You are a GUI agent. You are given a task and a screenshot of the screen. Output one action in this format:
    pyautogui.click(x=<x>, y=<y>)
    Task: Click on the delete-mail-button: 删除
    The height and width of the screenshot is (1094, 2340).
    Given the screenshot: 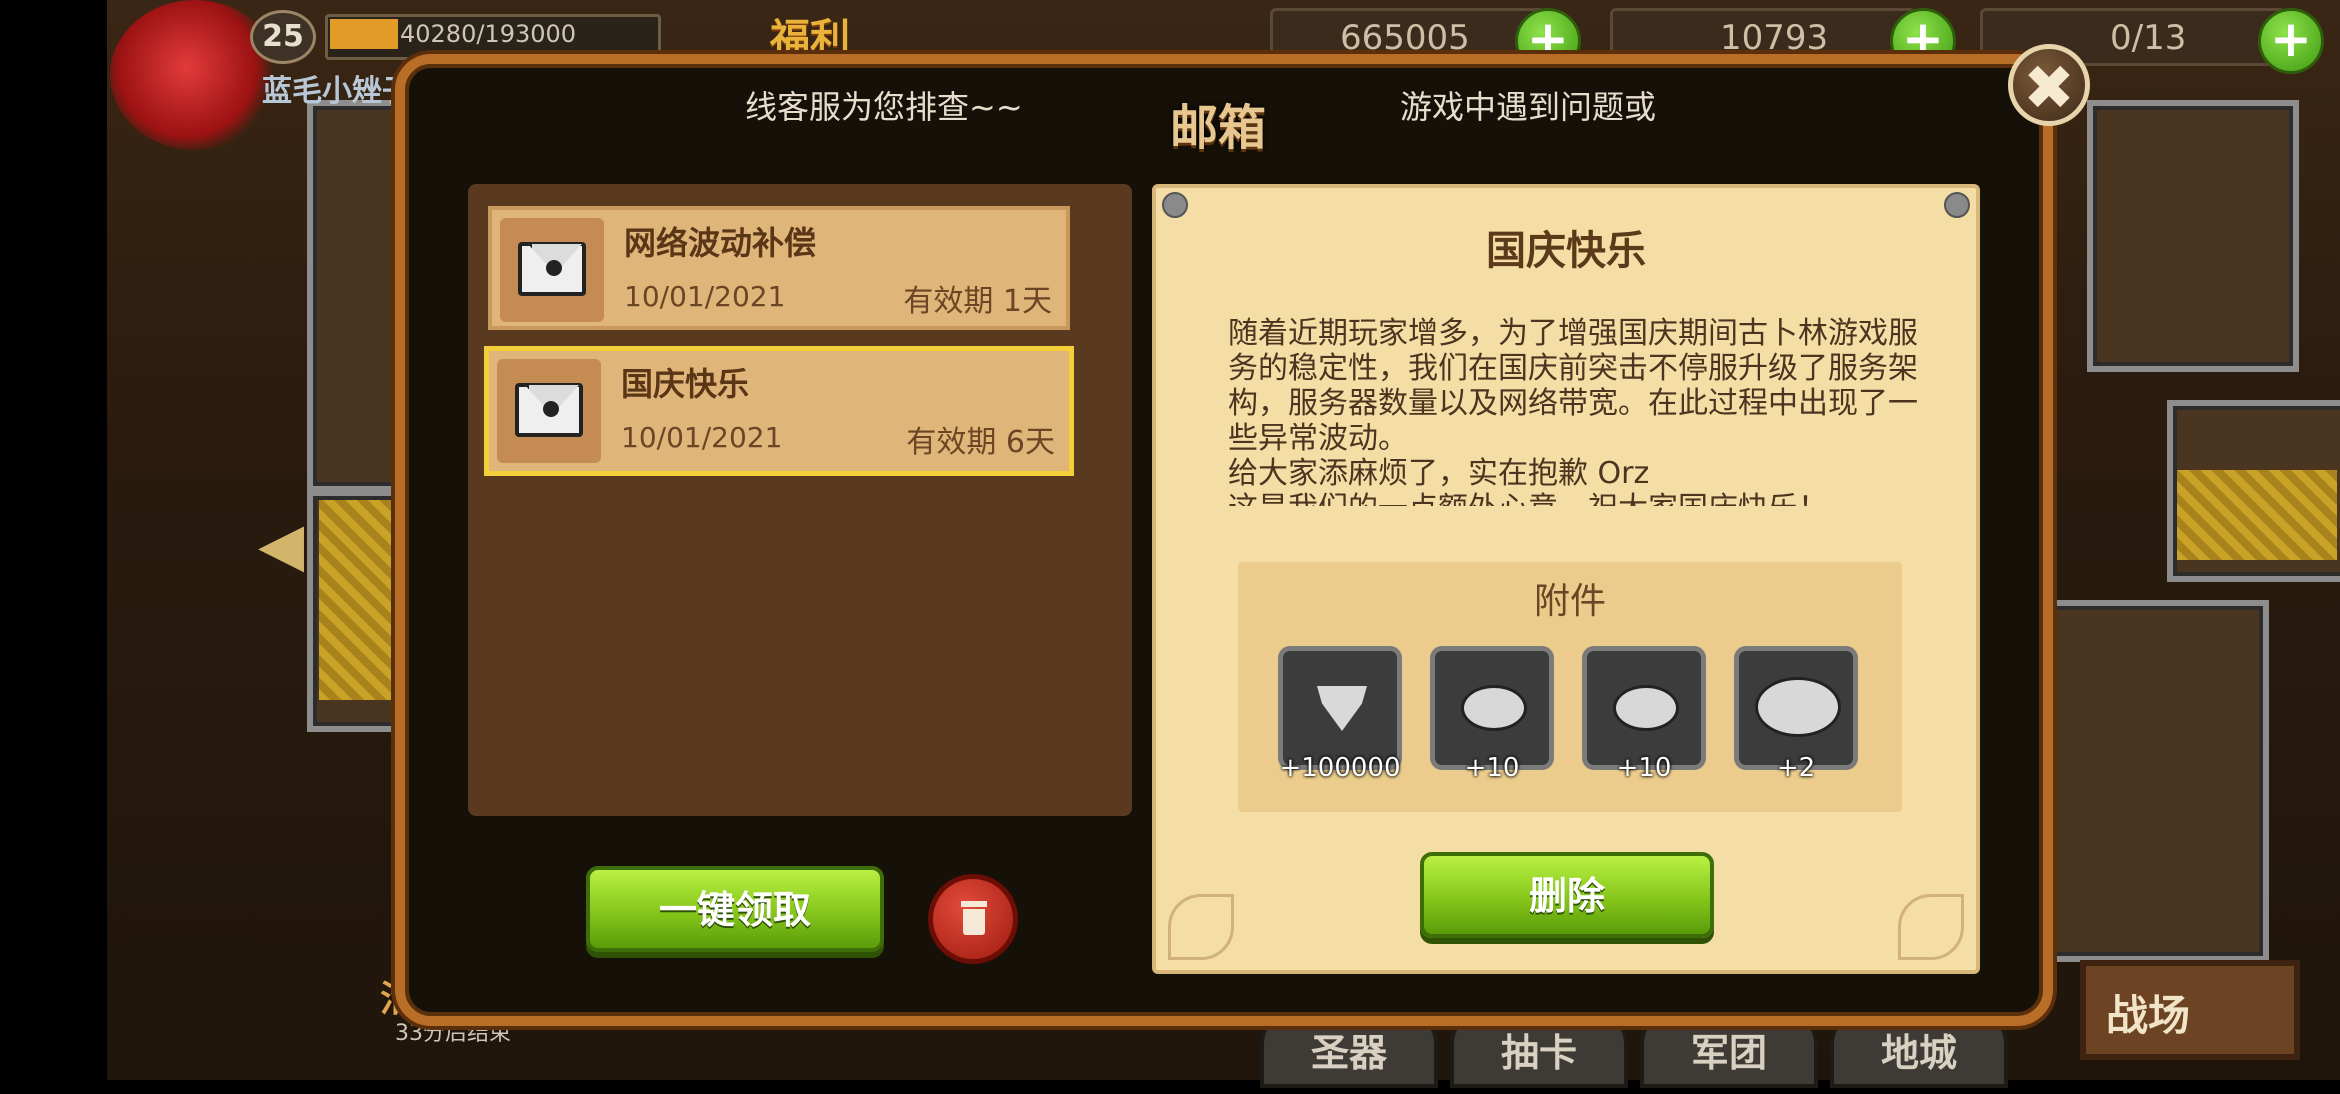 What is the action you would take?
    pyautogui.click(x=1567, y=895)
    